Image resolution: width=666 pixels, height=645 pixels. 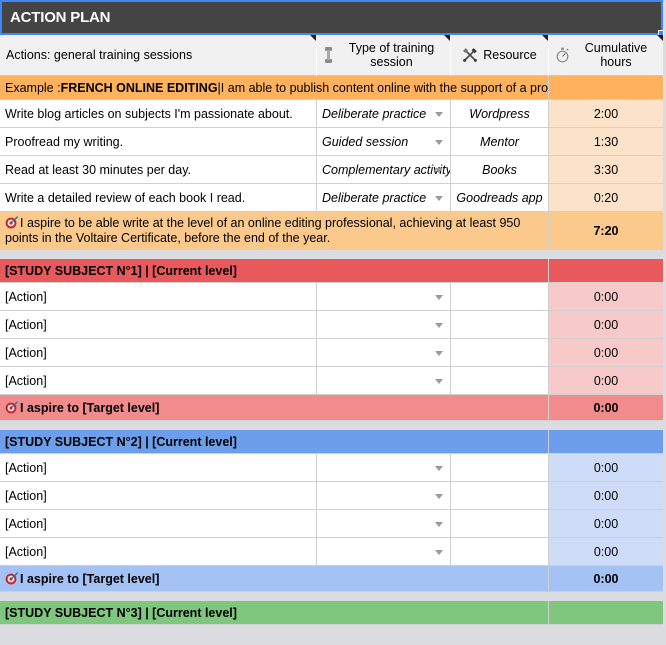 I want to click on resource-cell: Books, so click(x=500, y=170).